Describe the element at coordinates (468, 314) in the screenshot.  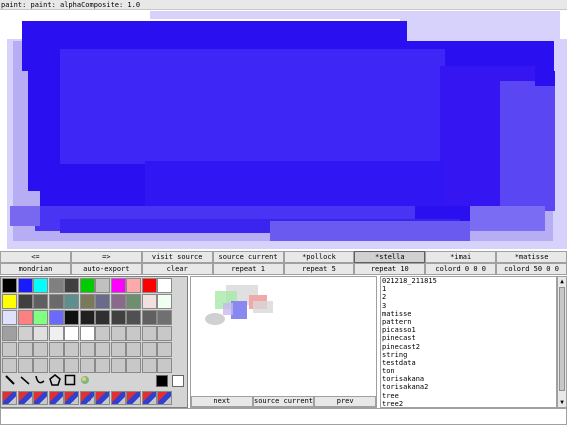
I see `list-item: matisse` at that location.